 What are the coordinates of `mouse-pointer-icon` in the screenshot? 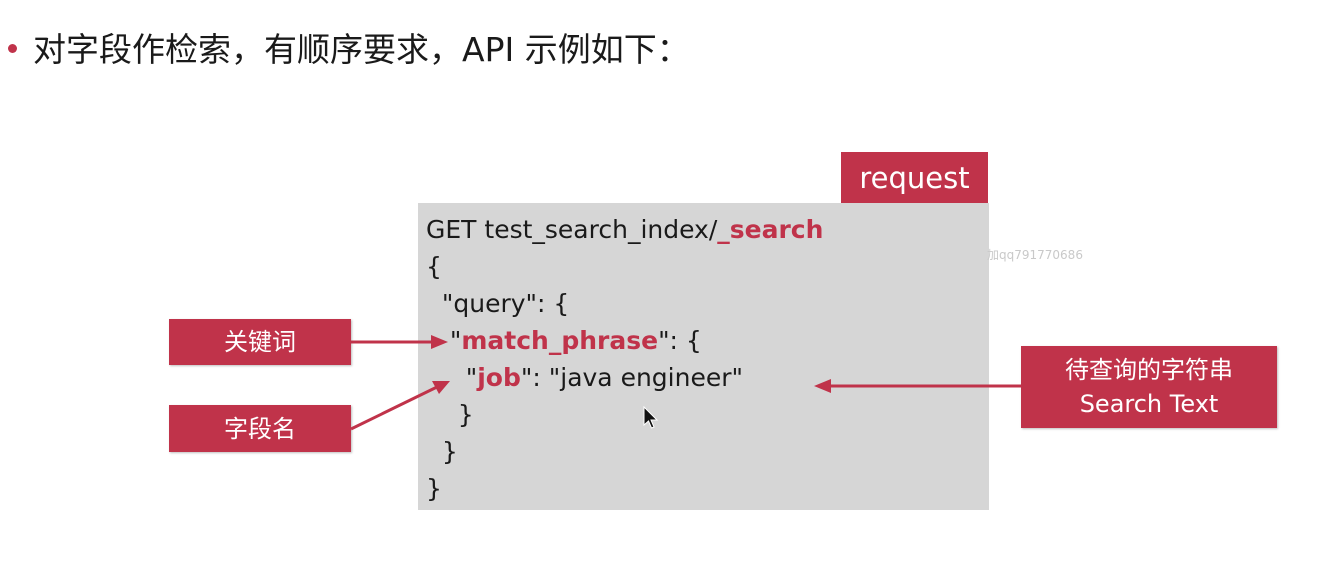 It's located at (651, 417).